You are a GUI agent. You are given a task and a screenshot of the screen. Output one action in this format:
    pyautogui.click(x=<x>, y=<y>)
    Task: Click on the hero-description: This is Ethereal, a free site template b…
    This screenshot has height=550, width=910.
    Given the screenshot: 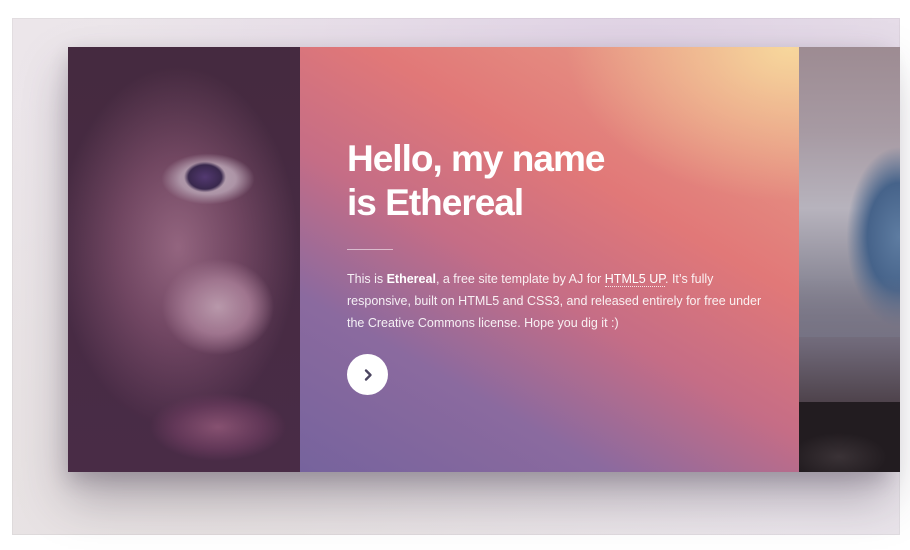 What is the action you would take?
    pyautogui.click(x=557, y=301)
    